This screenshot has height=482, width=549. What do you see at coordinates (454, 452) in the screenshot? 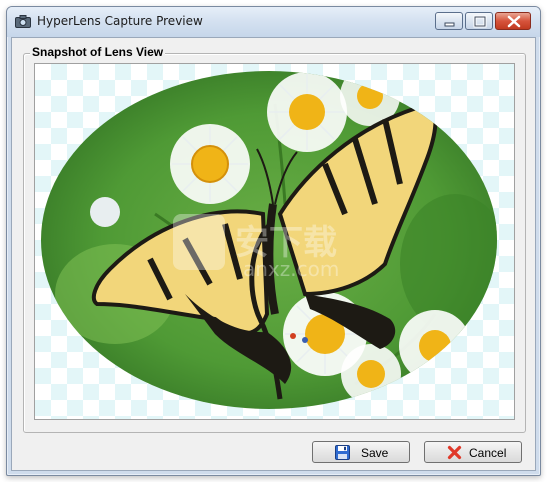
I see `red-x-icon` at bounding box center [454, 452].